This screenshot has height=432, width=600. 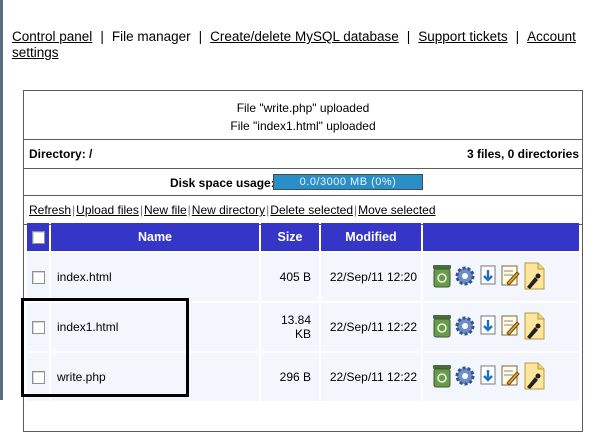 What do you see at coordinates (105, 347) in the screenshot?
I see `highlight-box` at bounding box center [105, 347].